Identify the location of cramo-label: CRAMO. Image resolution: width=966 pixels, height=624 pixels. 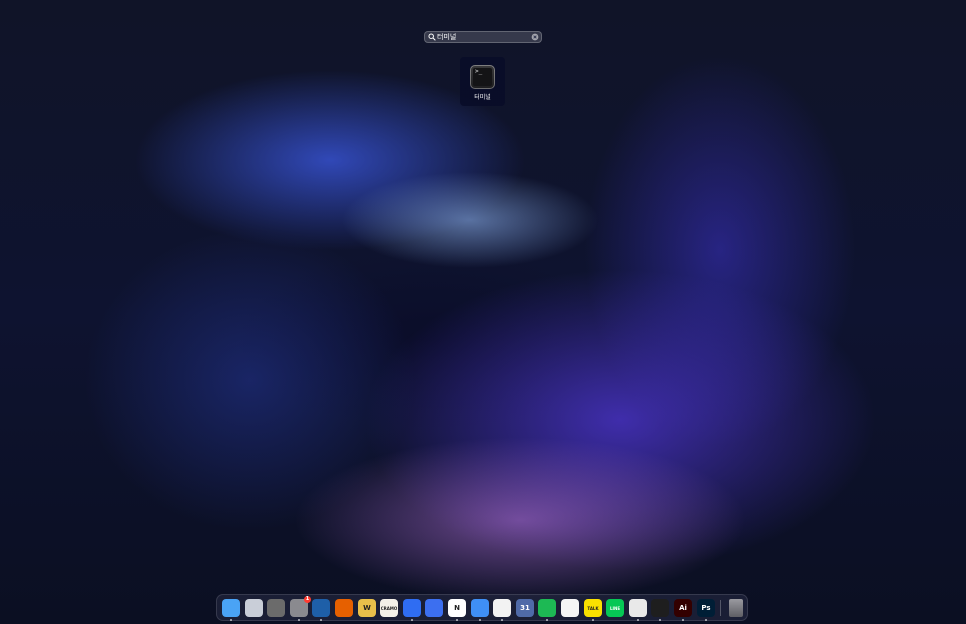
(389, 608).